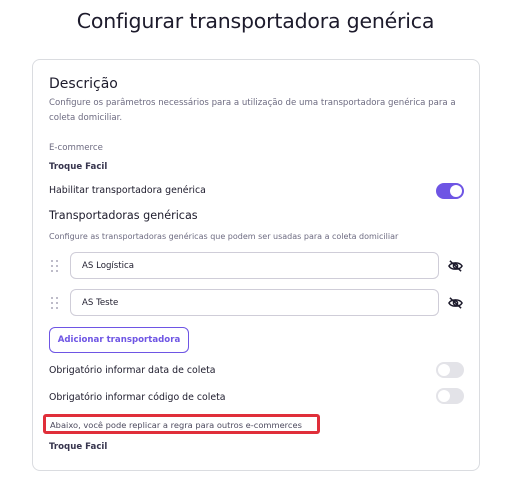 Image resolution: width=511 pixels, height=483 pixels. I want to click on ecommerce-label: E-commerce, so click(76, 148).